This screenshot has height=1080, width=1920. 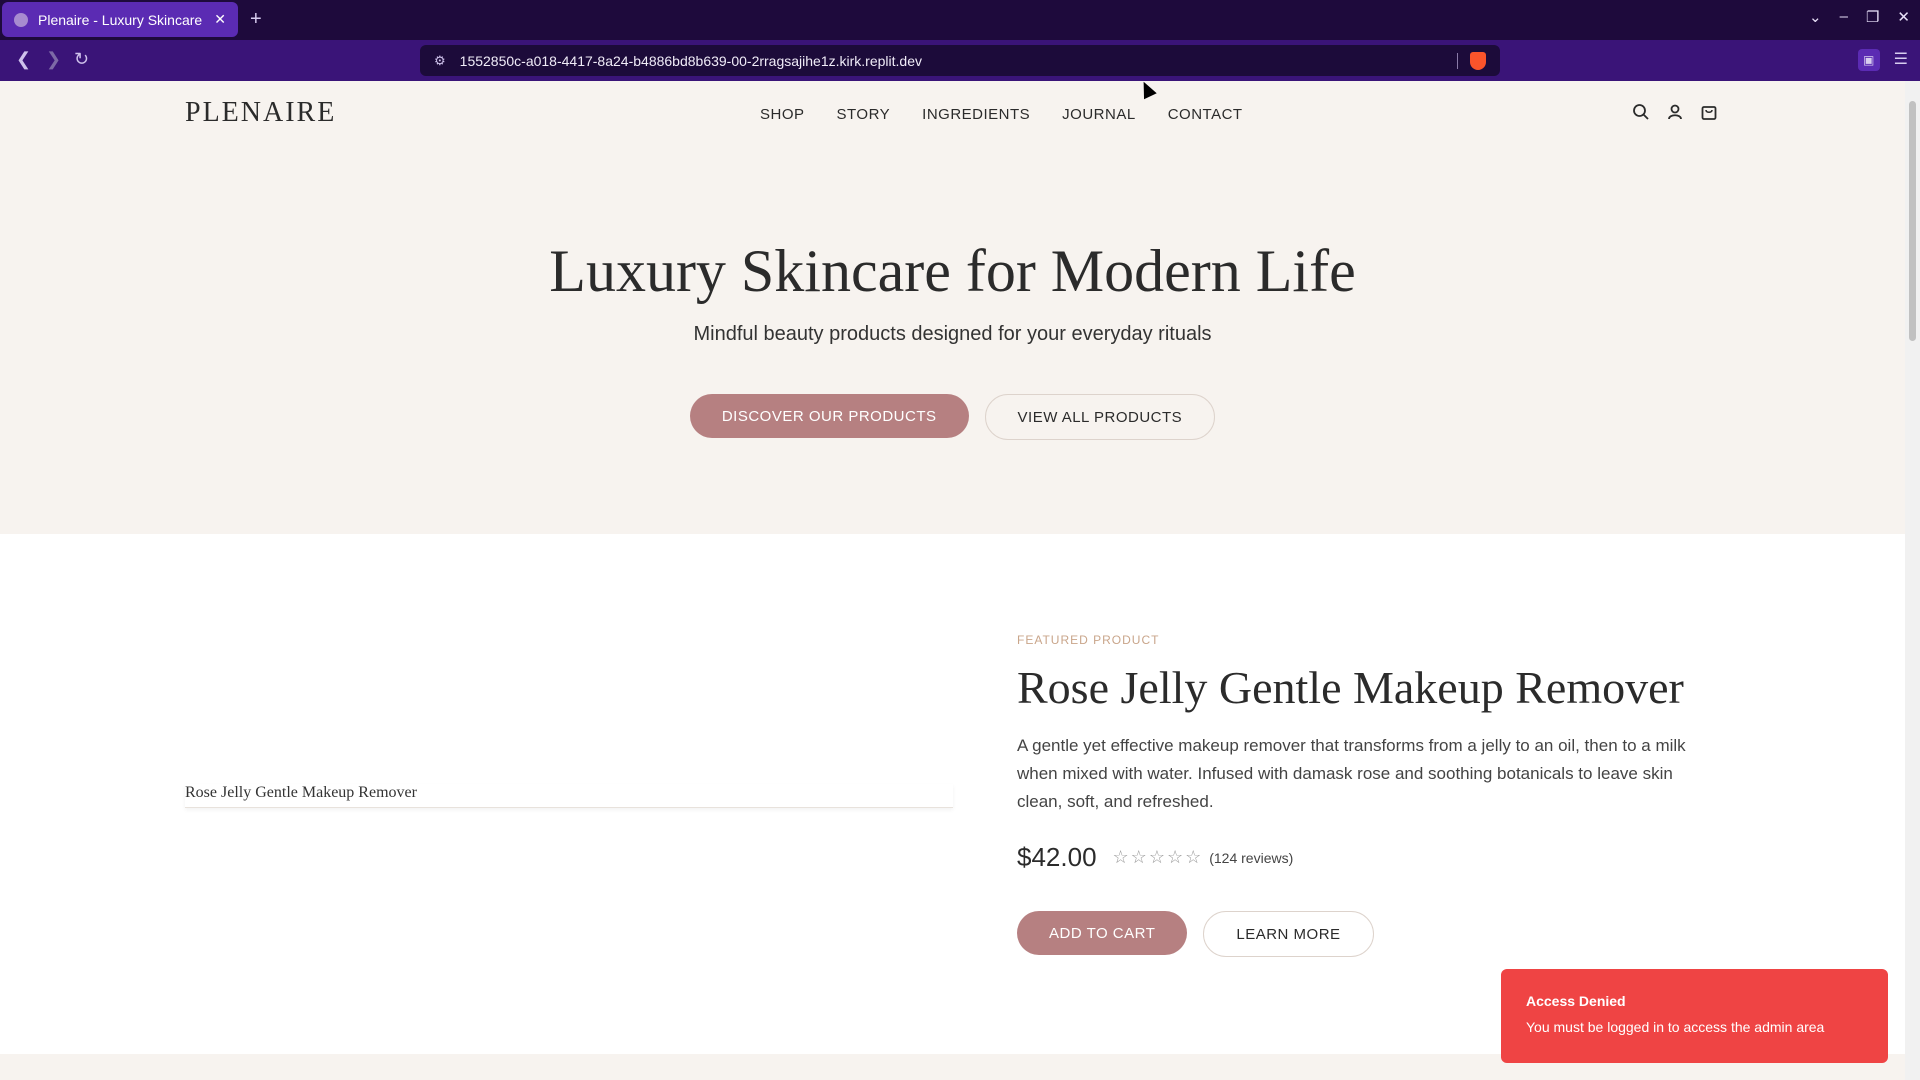 What do you see at coordinates (1057, 857) in the screenshot?
I see `product-price: $42.00` at bounding box center [1057, 857].